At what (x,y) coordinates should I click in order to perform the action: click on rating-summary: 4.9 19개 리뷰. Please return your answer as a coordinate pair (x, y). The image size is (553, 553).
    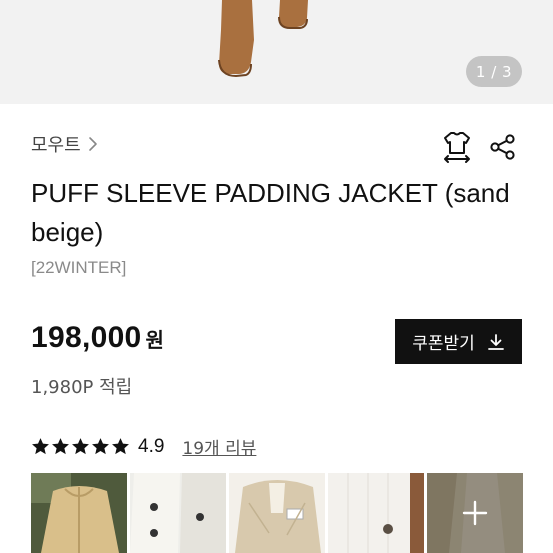
    Looking at the image, I should click on (143, 446).